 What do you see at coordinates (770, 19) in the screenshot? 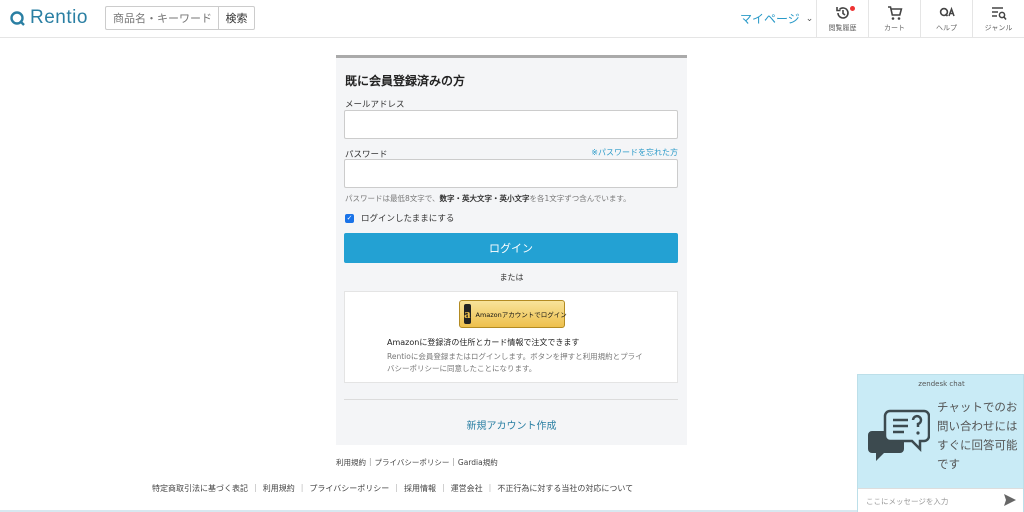
I see `mypage-label: マイページ` at bounding box center [770, 19].